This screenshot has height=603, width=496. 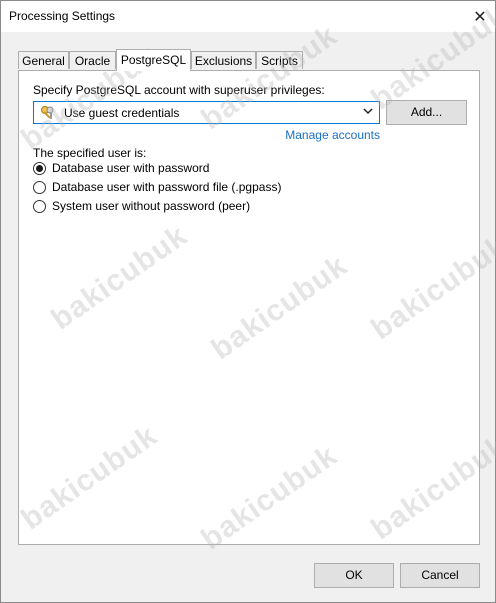 I want to click on ok-button: OK, so click(x=354, y=575).